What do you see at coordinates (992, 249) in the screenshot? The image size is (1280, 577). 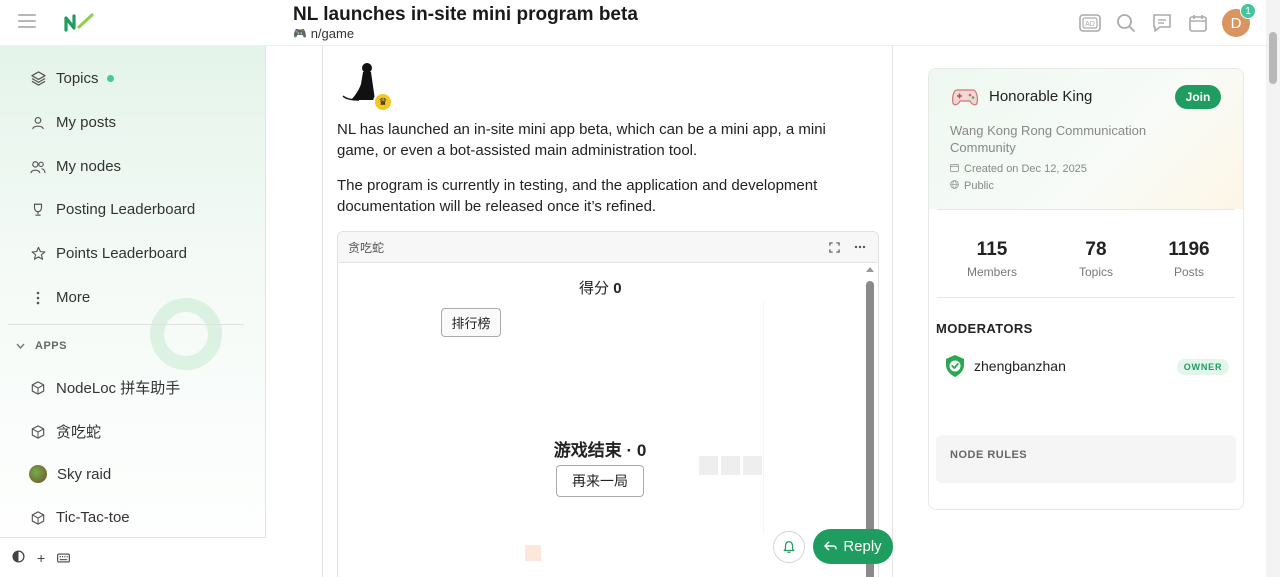 I see `stat-value: 115` at bounding box center [992, 249].